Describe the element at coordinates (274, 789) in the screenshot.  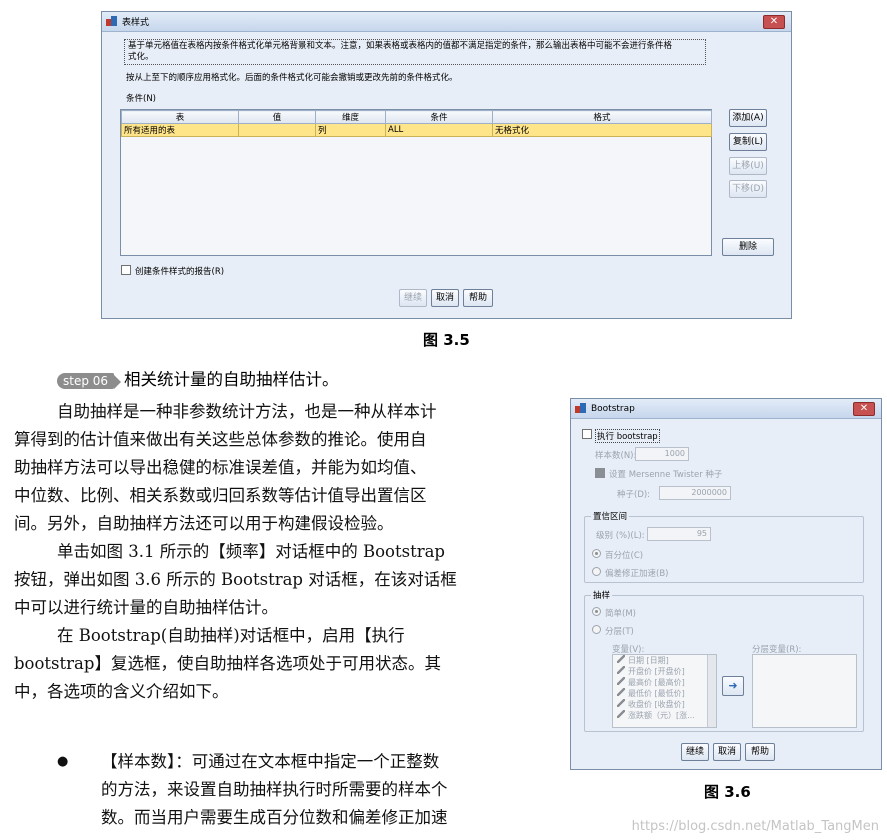
I see `bullet-line: 的方法，来设置自助抽样执行时所需要的样本个` at that location.